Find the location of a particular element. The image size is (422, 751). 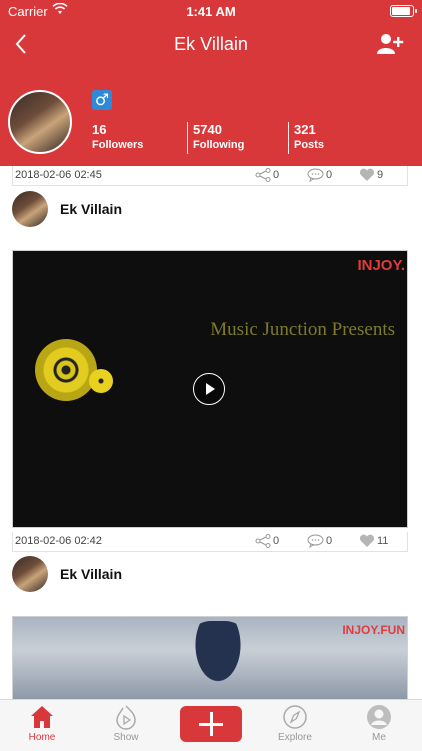

video-title-text: Music Junction Presents is located at coordinates (302, 329).